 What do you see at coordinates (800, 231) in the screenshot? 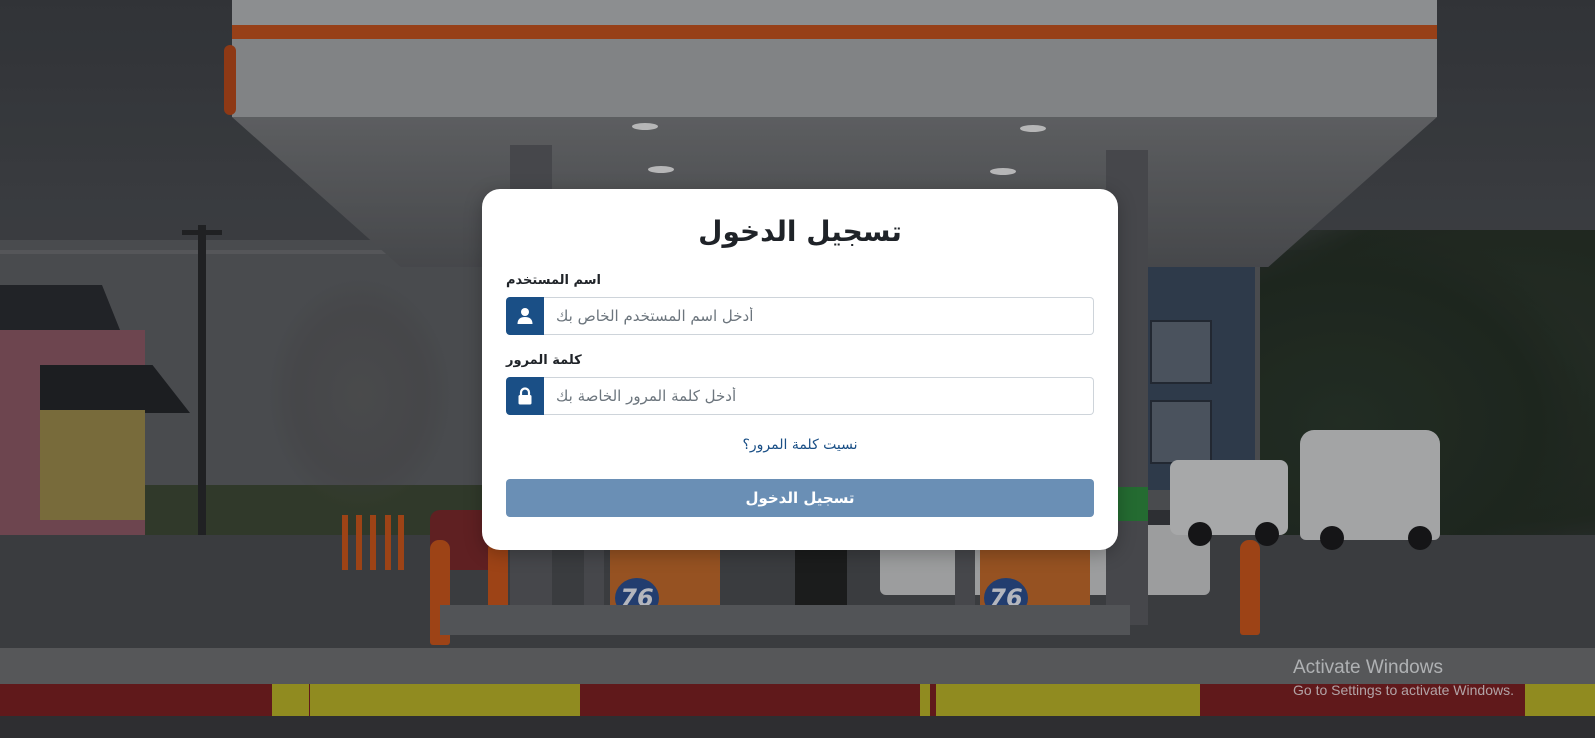
I see `login-title: تسجيل الدخول` at bounding box center [800, 231].